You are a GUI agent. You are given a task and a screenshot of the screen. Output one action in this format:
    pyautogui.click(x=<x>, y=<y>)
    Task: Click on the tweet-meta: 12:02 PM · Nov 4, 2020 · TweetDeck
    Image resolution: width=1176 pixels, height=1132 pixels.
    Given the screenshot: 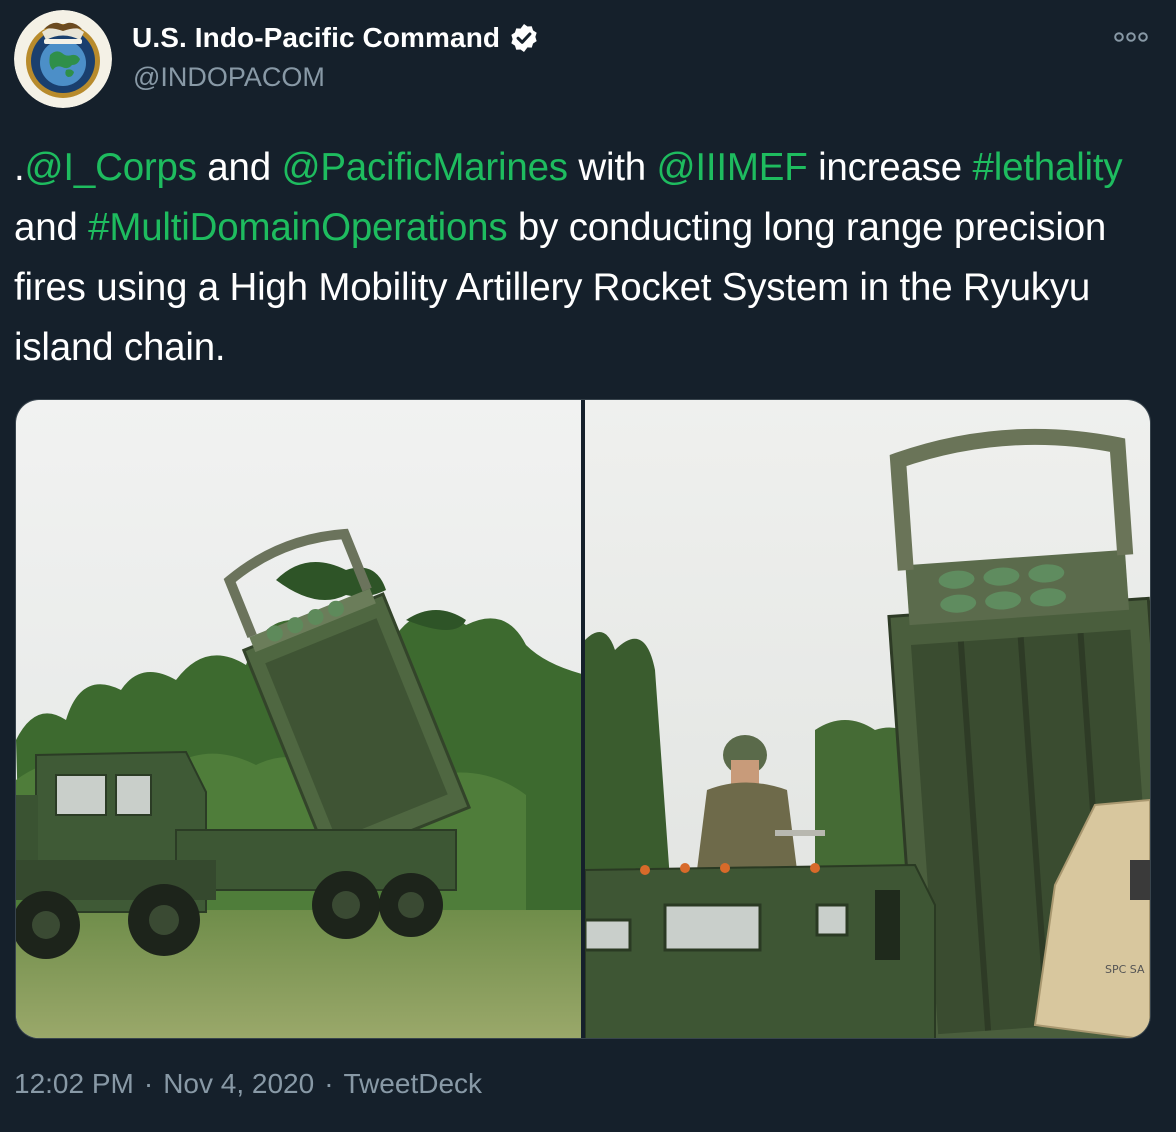 What is the action you would take?
    pyautogui.click(x=248, y=1084)
    